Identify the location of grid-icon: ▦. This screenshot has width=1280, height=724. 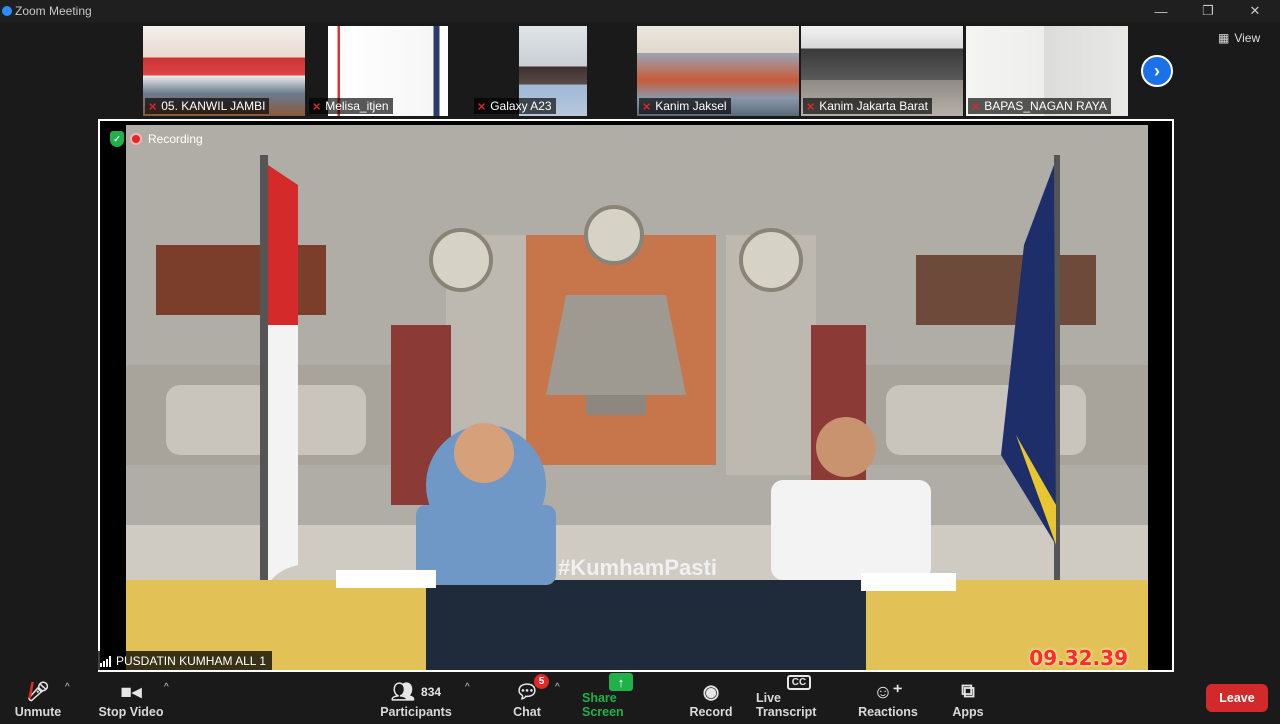
(1224, 38).